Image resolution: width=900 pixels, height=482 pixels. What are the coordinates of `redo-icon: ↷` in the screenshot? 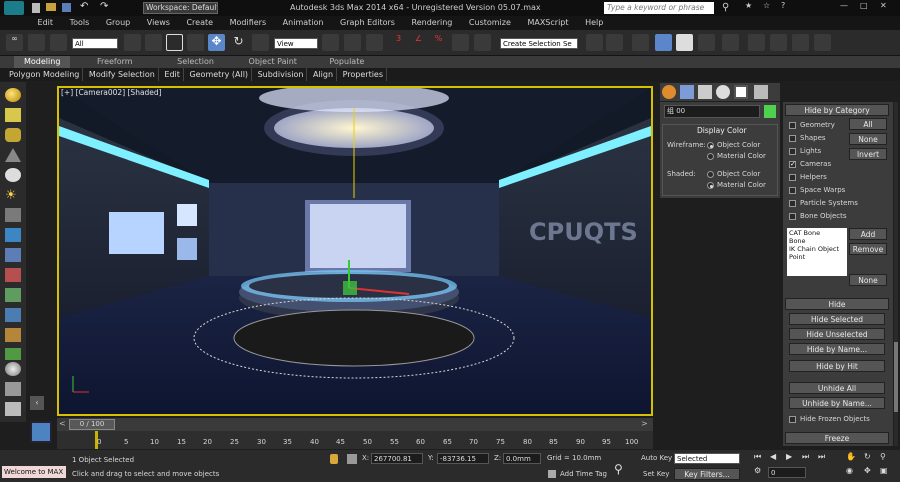 It's located at (104, 6).